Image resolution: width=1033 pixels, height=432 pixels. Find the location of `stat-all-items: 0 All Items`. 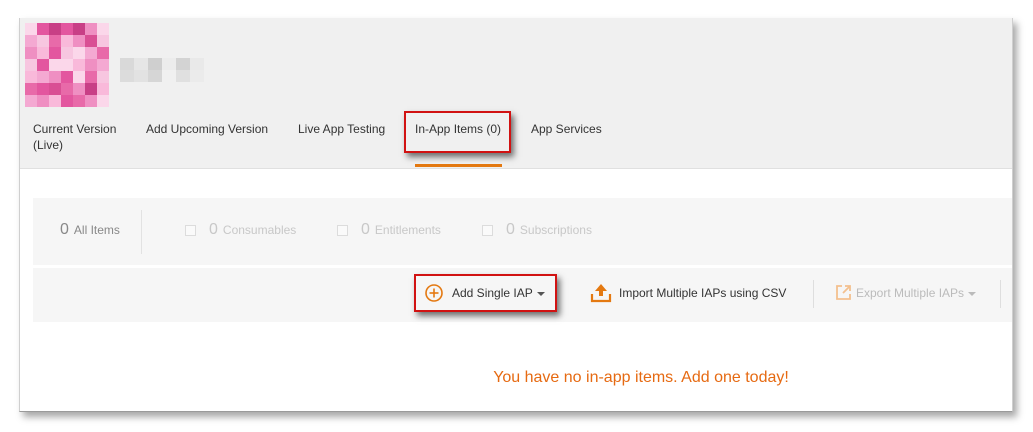

stat-all-items: 0 All Items is located at coordinates (90, 230).